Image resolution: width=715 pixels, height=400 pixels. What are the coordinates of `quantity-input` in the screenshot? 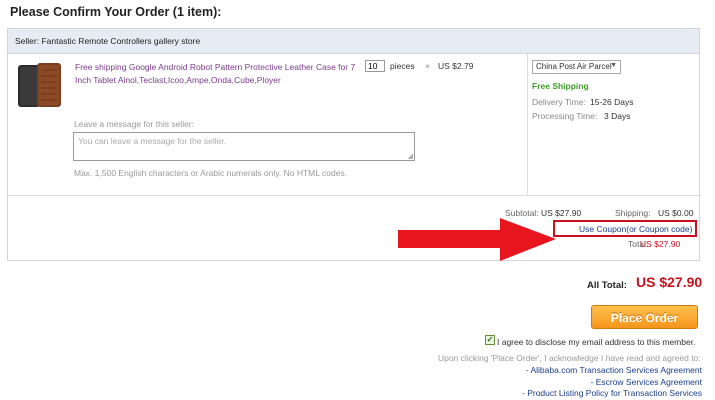 It's located at (375, 66).